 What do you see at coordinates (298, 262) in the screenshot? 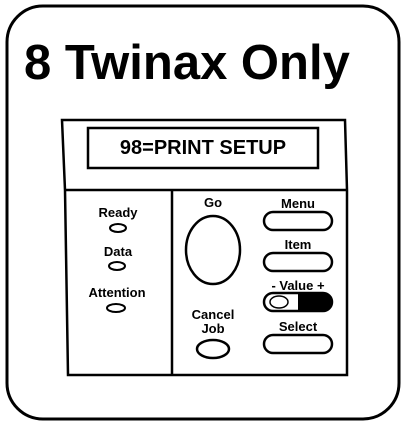
I see `item-button` at bounding box center [298, 262].